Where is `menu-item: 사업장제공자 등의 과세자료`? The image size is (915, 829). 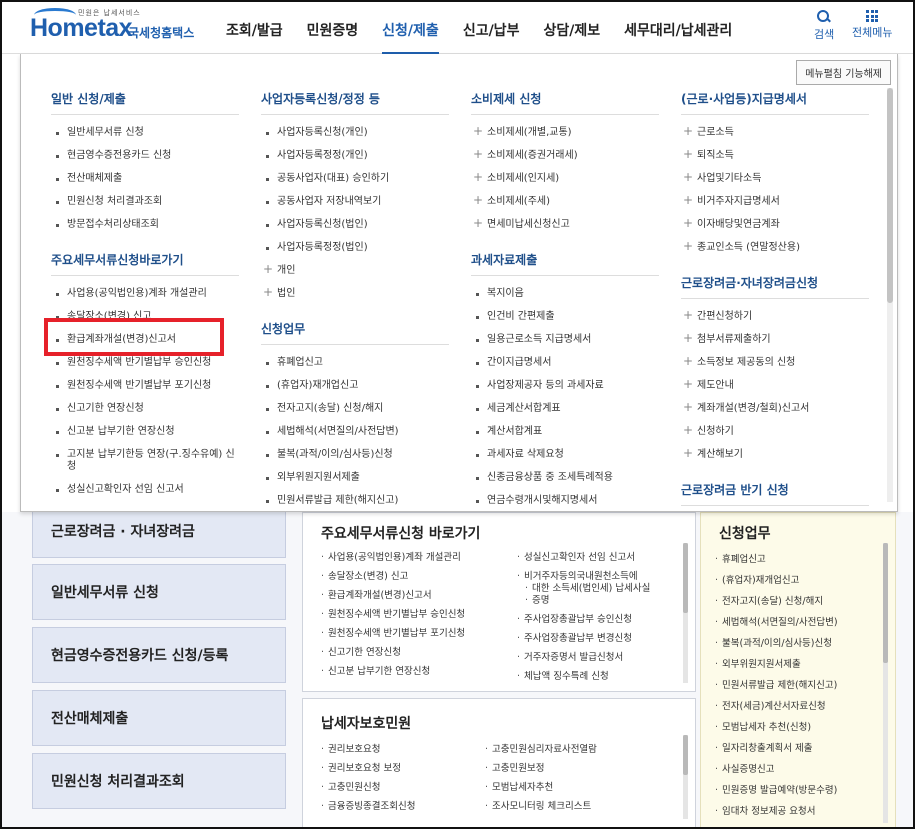 menu-item: 사업장제공자 등의 과세자료 is located at coordinates (565, 386).